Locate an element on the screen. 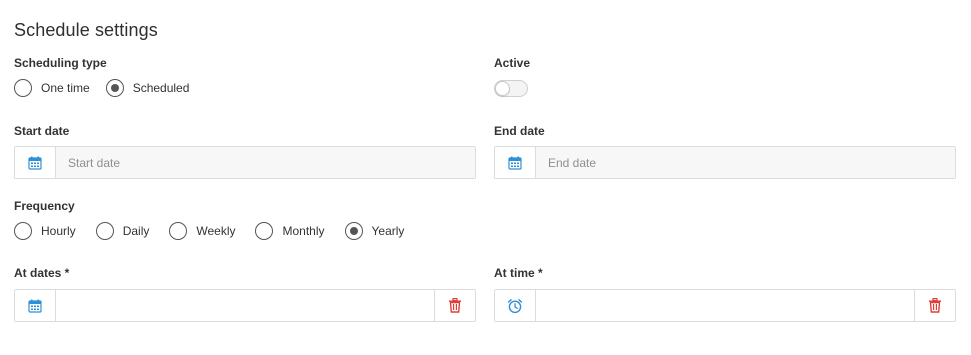 The height and width of the screenshot is (355, 971). start-date-label: Start date is located at coordinates (42, 131).